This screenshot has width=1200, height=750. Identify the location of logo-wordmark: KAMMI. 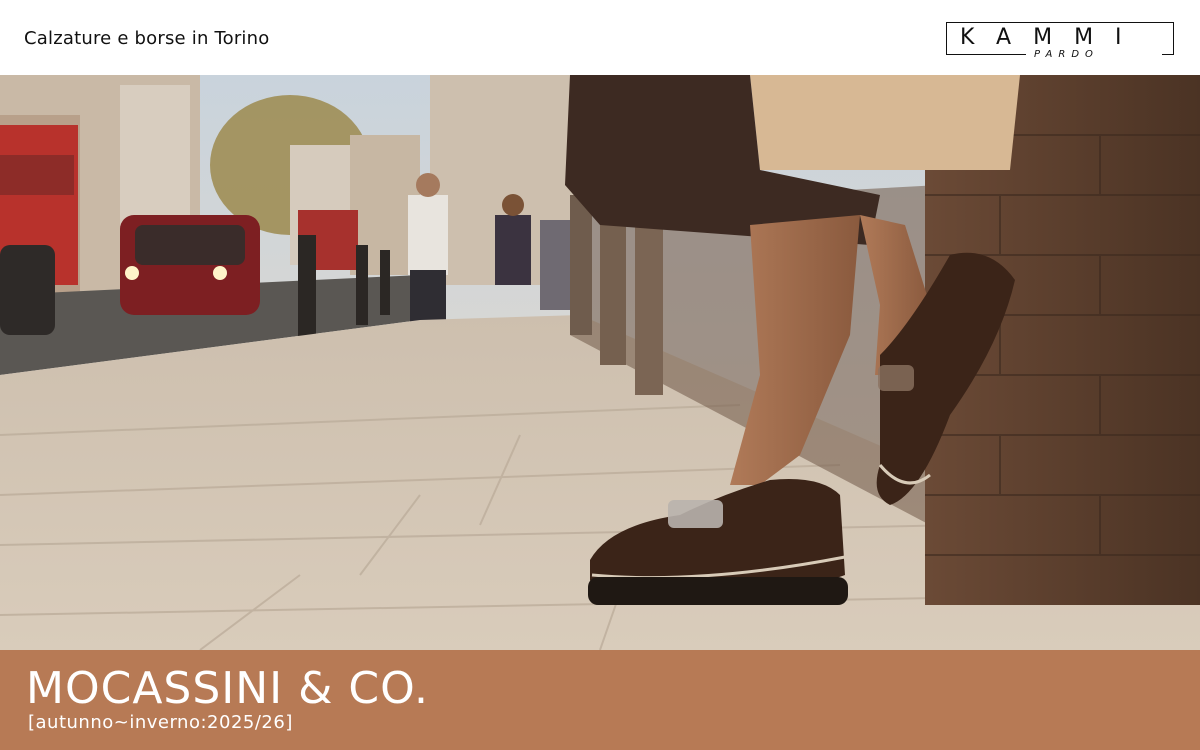
(1052, 37).